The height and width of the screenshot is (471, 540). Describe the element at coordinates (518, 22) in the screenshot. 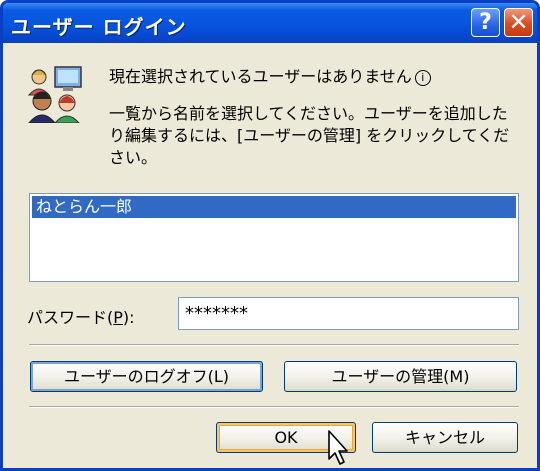

I see `close-button: ✕` at that location.